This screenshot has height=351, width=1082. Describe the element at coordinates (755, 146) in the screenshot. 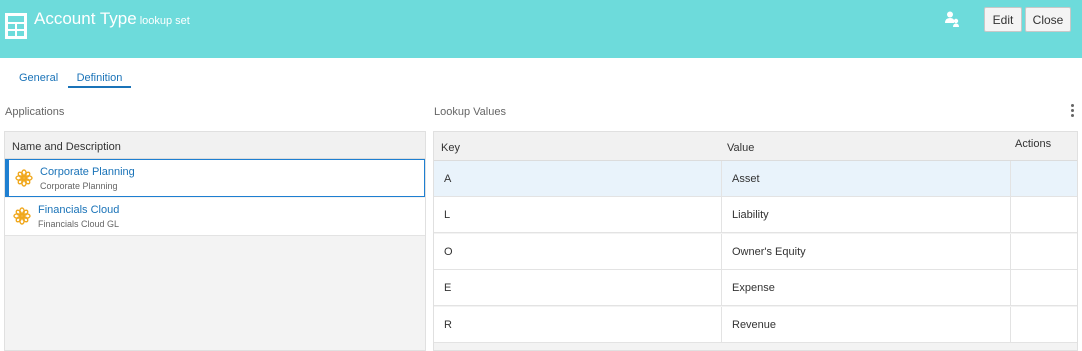

I see `table-header: Key Value Actions` at that location.